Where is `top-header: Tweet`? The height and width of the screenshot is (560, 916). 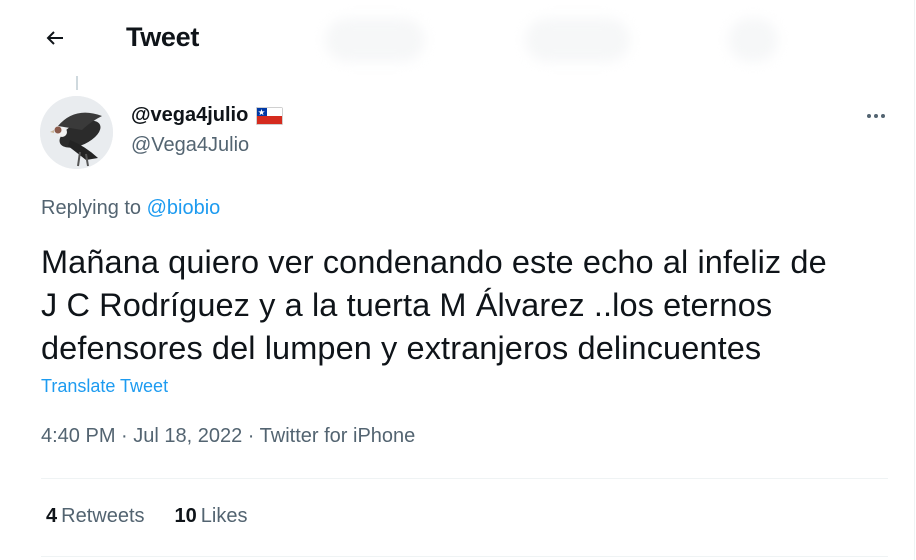 top-header: Tweet is located at coordinates (458, 39).